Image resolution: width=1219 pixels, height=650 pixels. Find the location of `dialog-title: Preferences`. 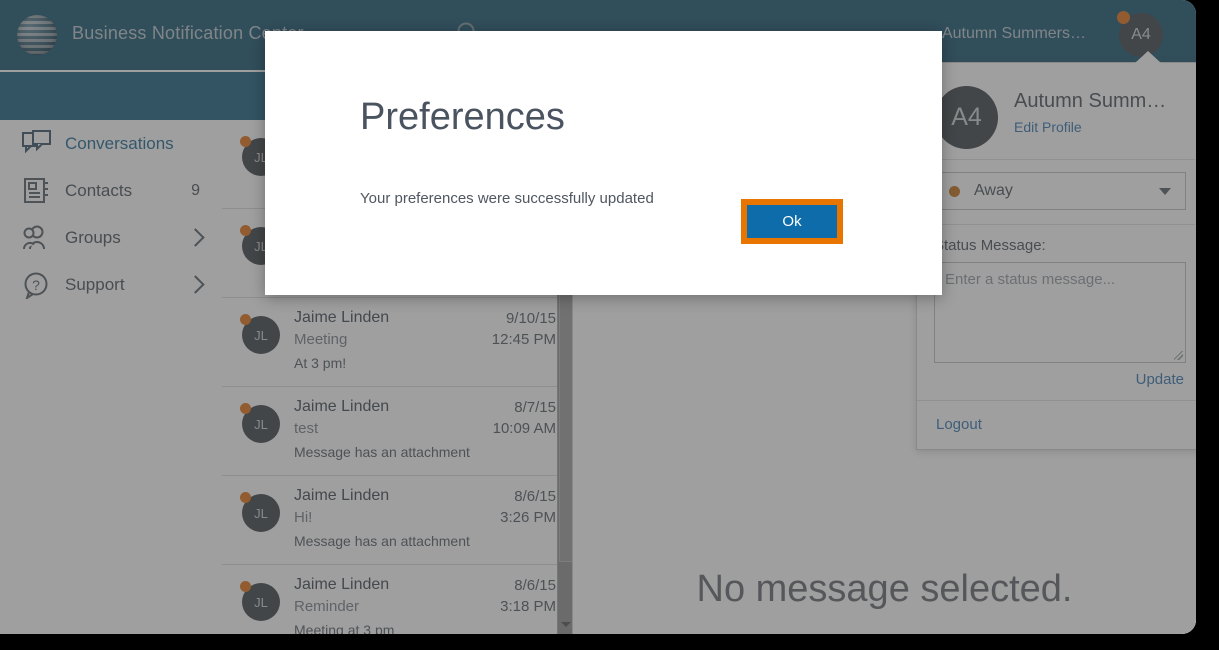

dialog-title: Preferences is located at coordinates (462, 117).